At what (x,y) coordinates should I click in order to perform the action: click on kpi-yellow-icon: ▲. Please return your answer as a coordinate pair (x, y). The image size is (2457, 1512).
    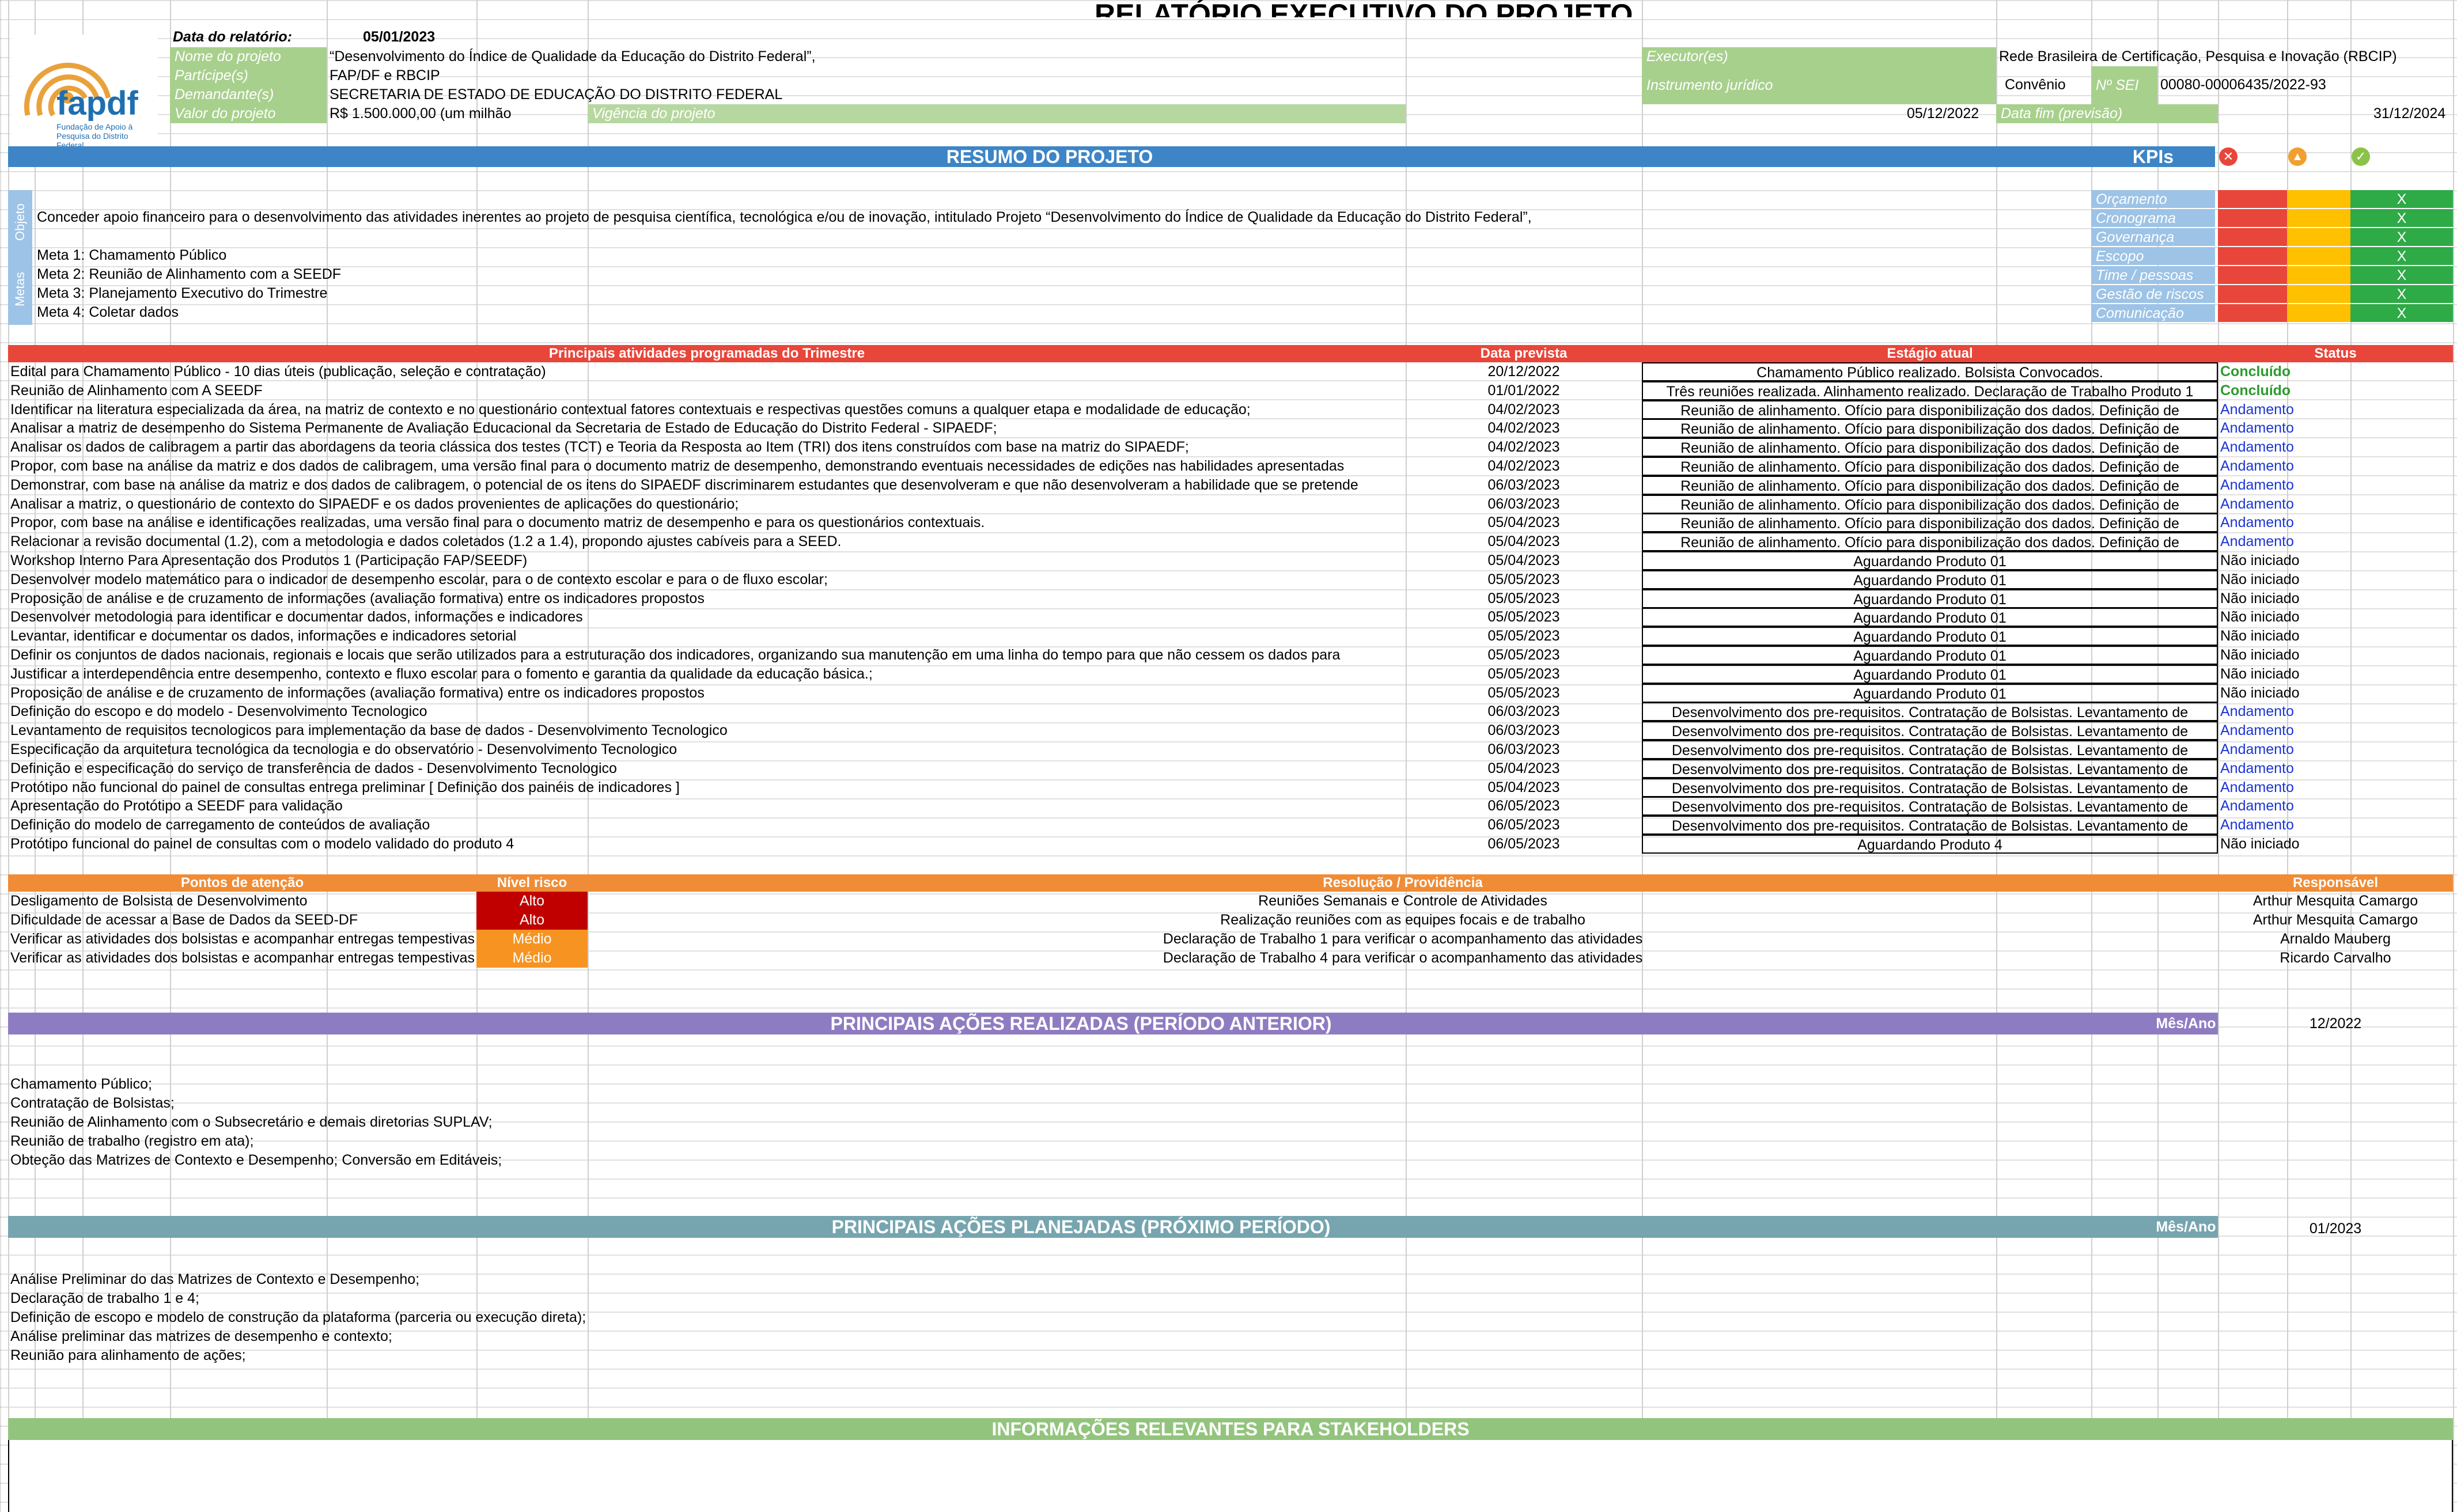
    Looking at the image, I should click on (2297, 156).